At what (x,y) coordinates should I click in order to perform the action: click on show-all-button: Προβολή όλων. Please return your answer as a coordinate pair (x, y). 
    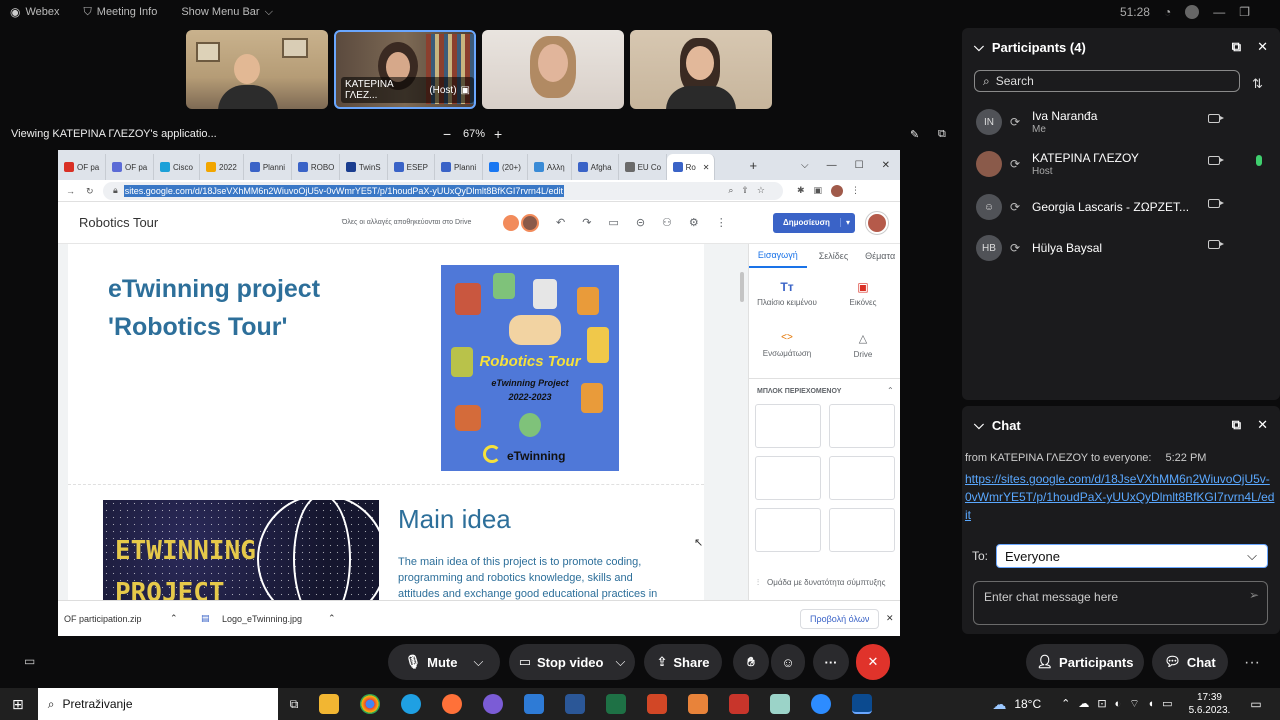
    Looking at the image, I should click on (840, 618).